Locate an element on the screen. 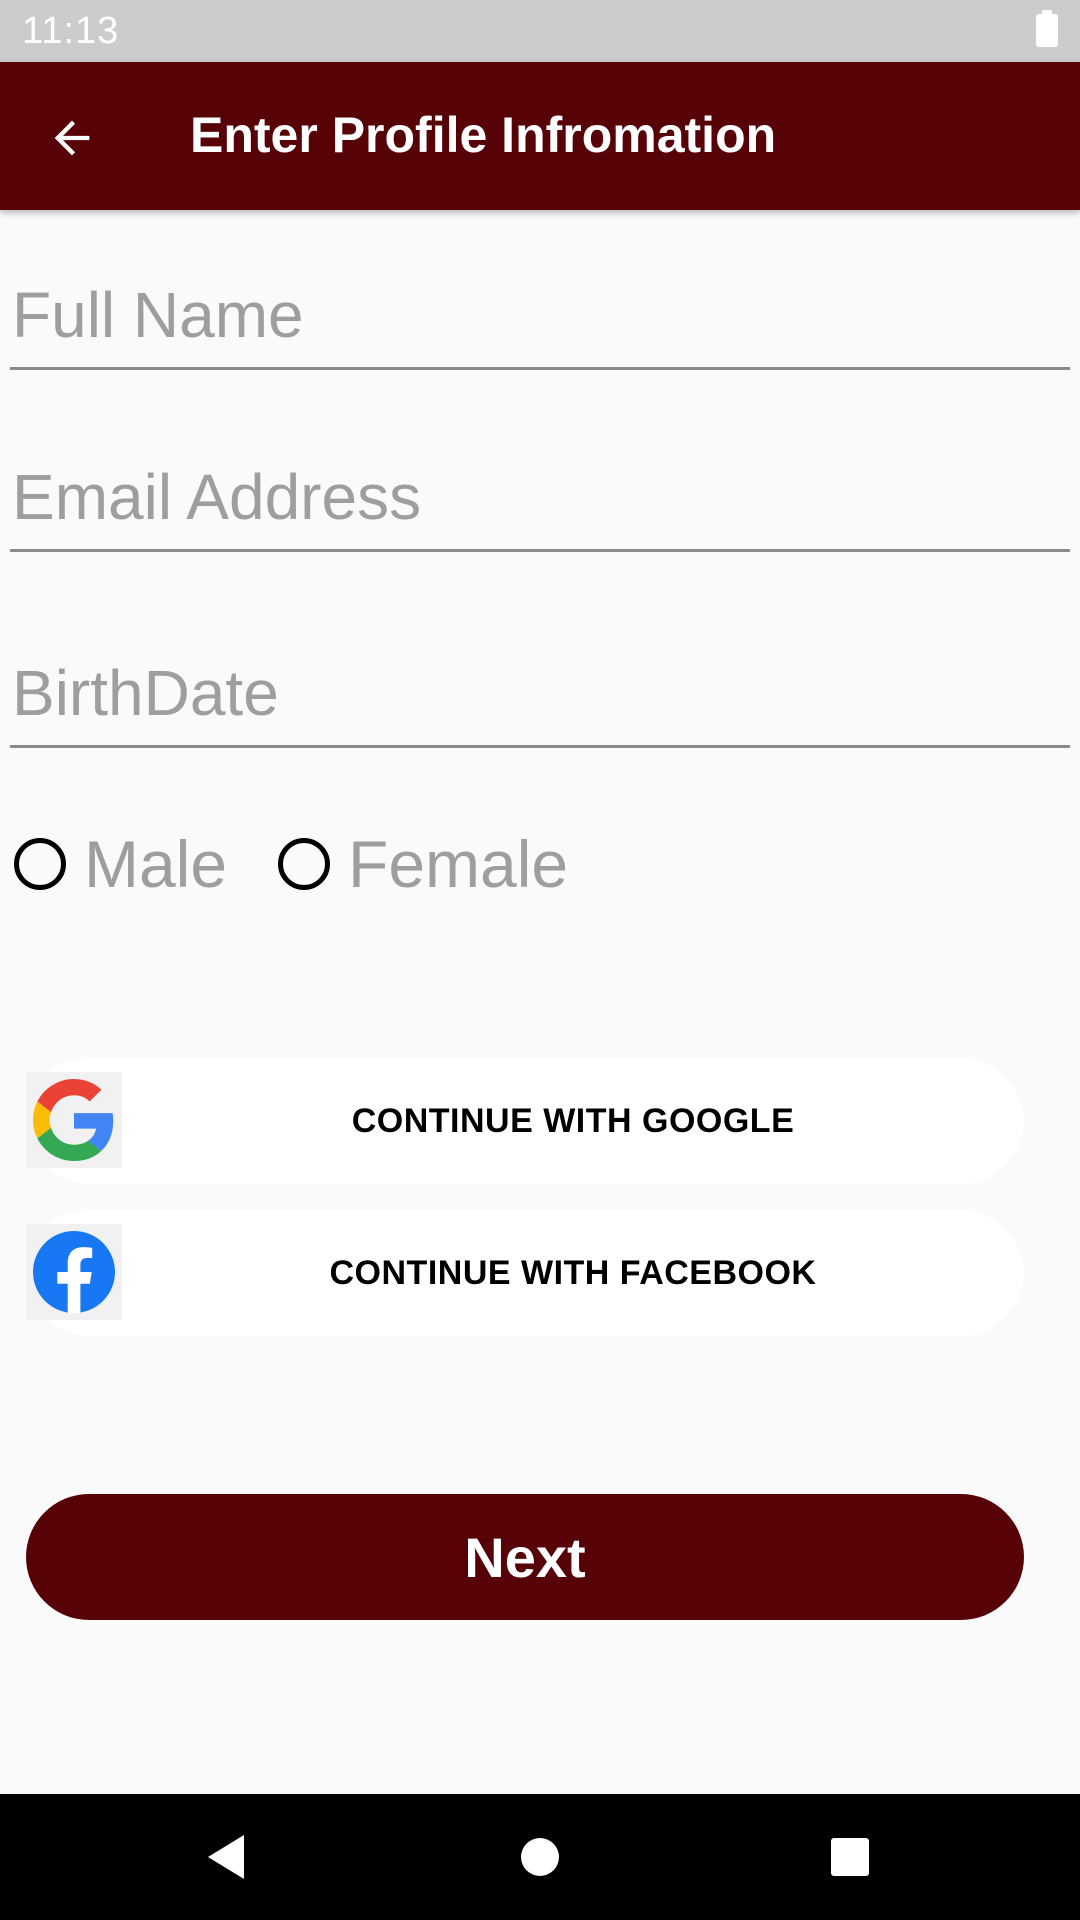  app-bar: Enter Profile Infromation is located at coordinates (540, 136).